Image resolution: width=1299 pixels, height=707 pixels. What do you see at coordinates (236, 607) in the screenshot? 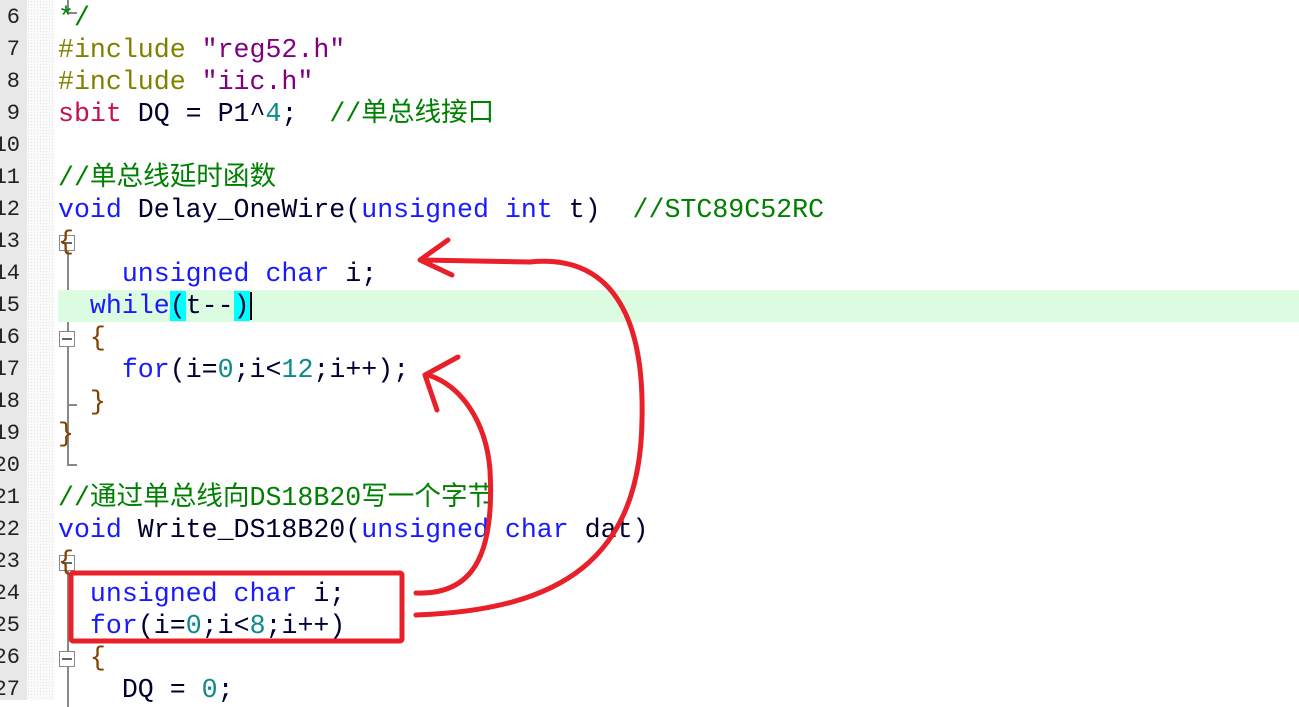
I see `highlight-box` at bounding box center [236, 607].